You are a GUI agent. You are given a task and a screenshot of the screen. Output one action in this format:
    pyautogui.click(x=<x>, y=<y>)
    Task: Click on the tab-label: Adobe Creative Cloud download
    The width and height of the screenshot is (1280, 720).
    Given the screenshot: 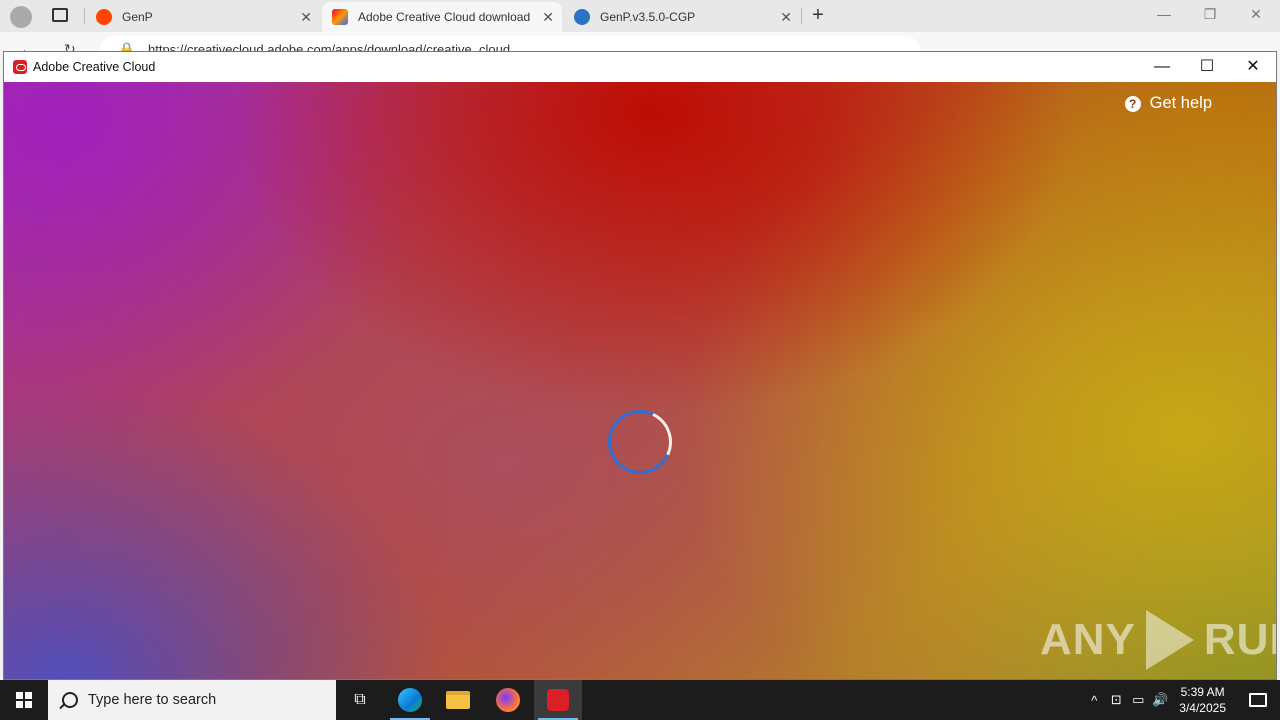 What is the action you would take?
    pyautogui.click(x=444, y=17)
    